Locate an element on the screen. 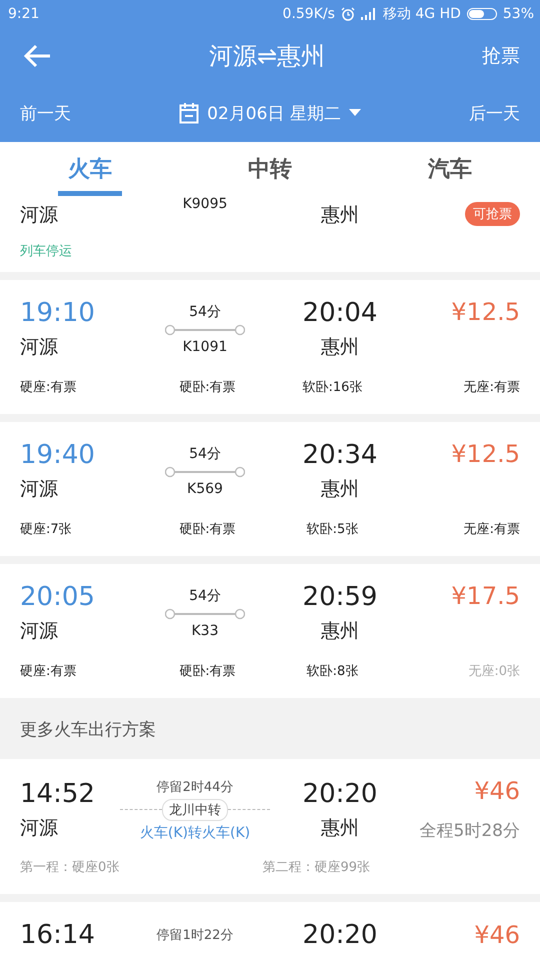  service-status: 列车停运 is located at coordinates (46, 251).